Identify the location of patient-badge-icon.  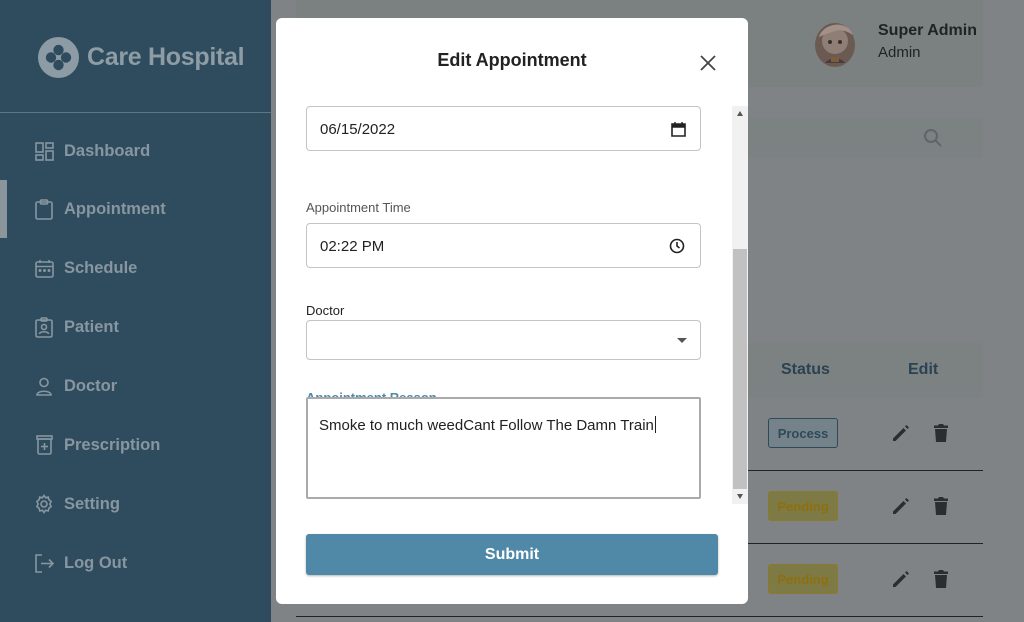
(44, 327).